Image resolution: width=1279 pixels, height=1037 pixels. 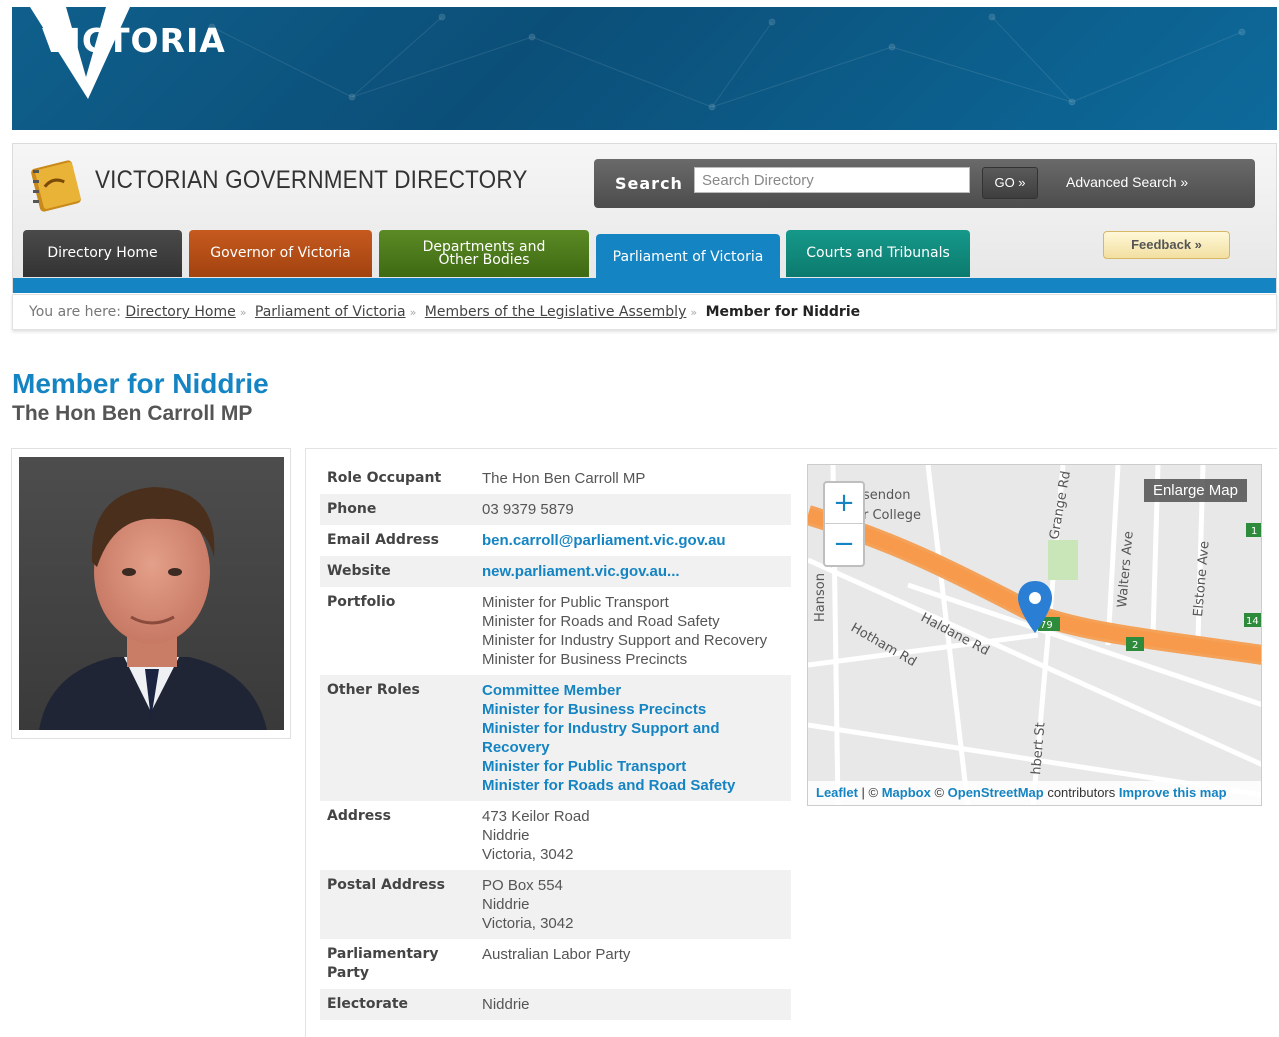 I want to click on label-portfolio: Portfolio, so click(x=361, y=602).